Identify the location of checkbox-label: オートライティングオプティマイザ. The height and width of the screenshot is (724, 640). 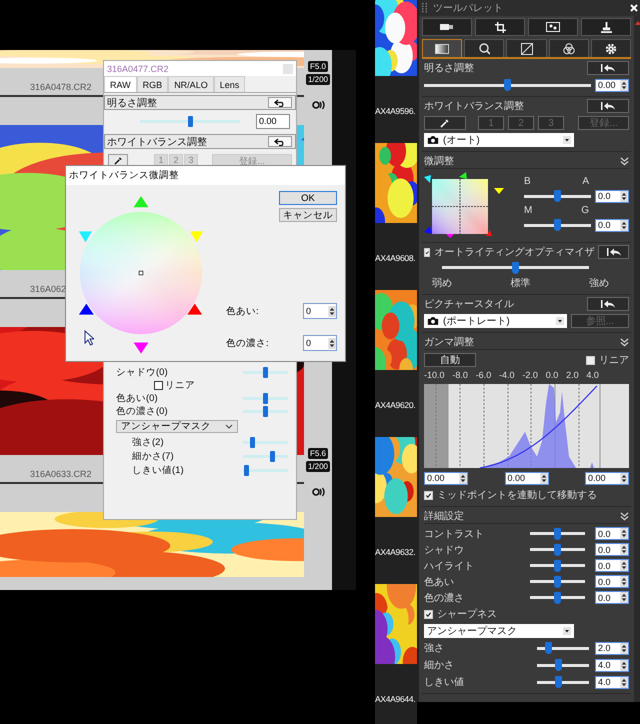
(514, 252).